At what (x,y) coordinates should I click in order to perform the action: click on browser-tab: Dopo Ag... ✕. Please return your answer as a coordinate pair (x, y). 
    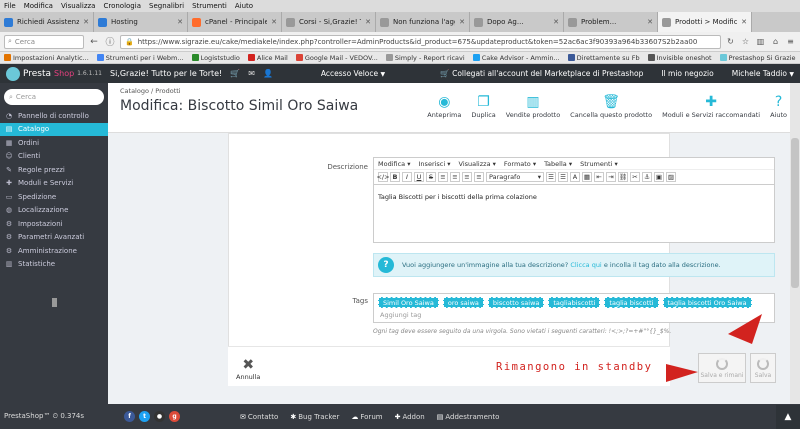
    Looking at the image, I should click on (517, 22).